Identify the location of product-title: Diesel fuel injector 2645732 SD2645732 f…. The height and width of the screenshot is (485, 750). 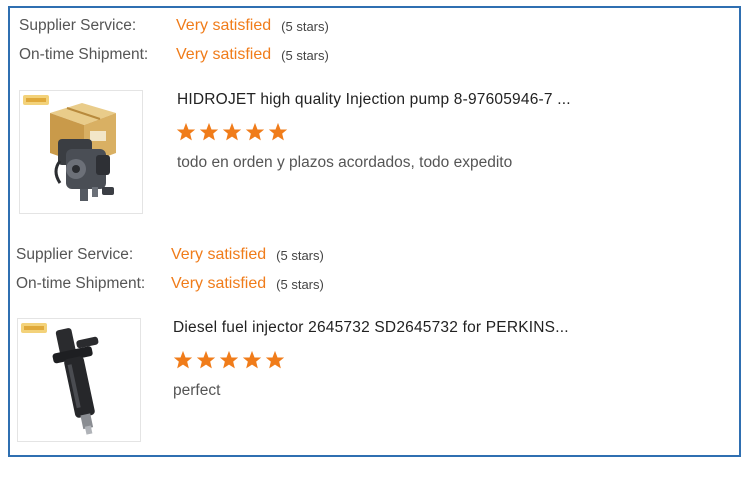
(371, 328).